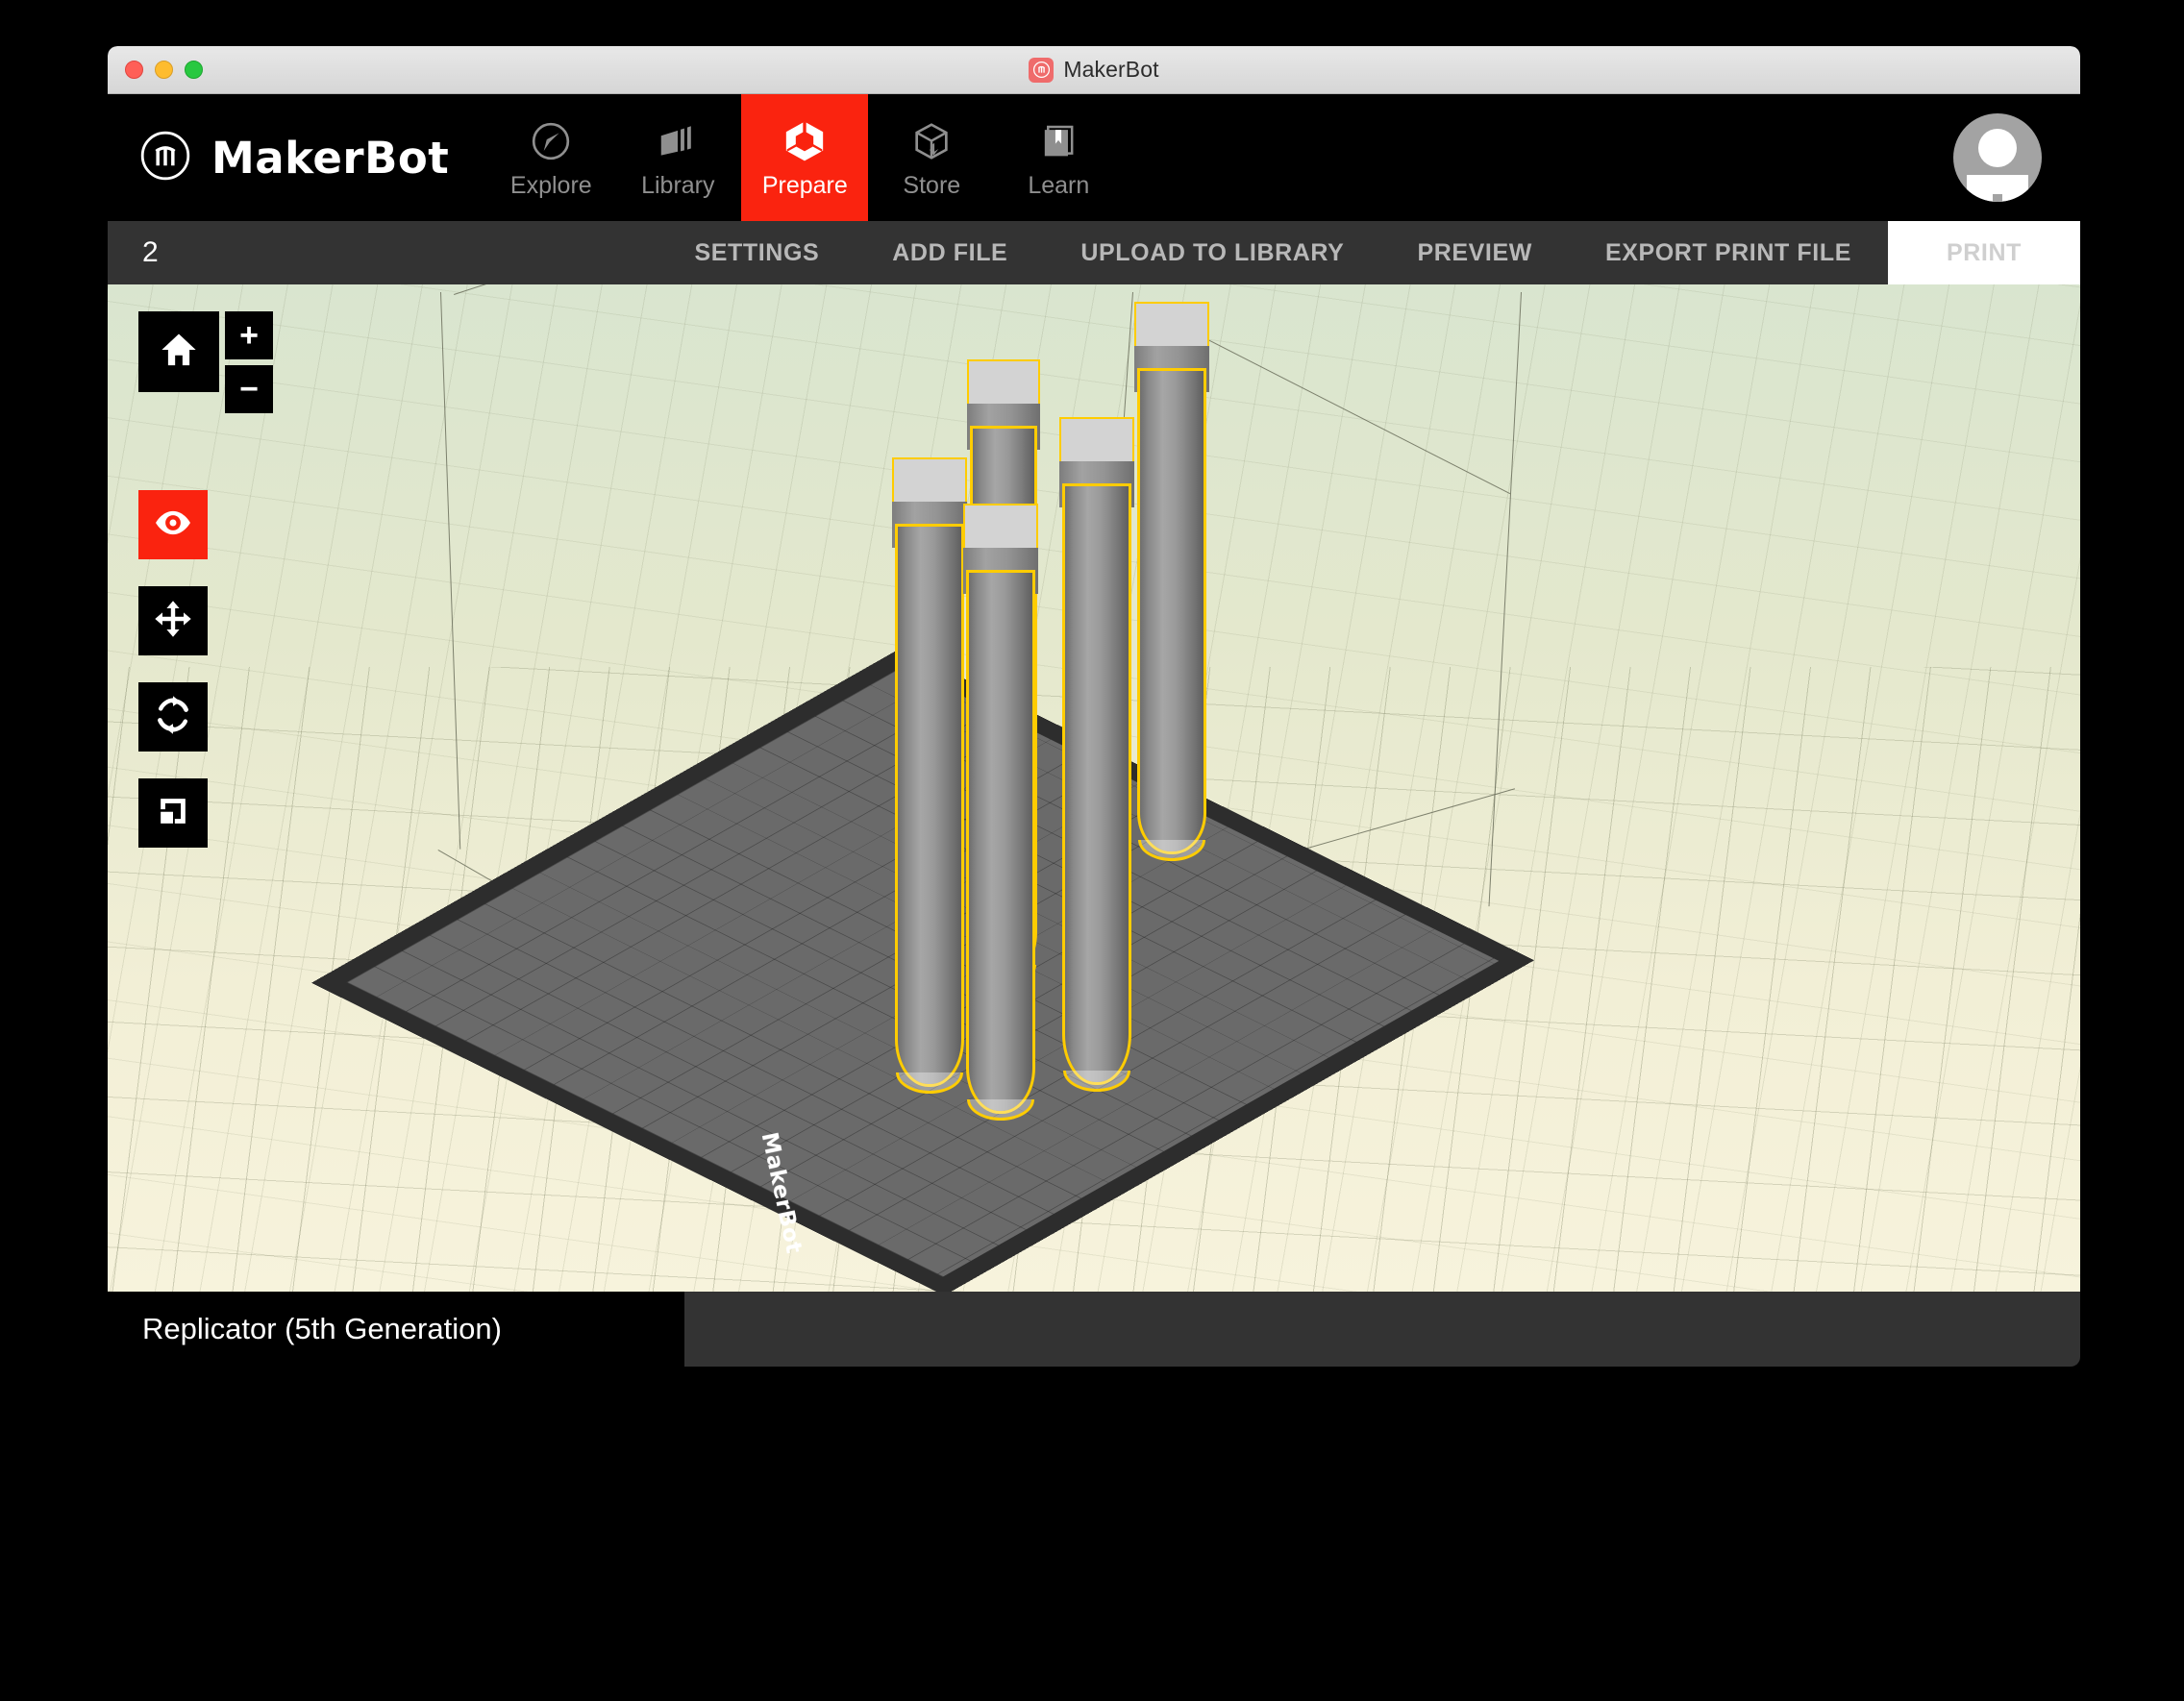 The image size is (2184, 1701). What do you see at coordinates (165, 158) in the screenshot?
I see `makerbot-circle-m-icon` at bounding box center [165, 158].